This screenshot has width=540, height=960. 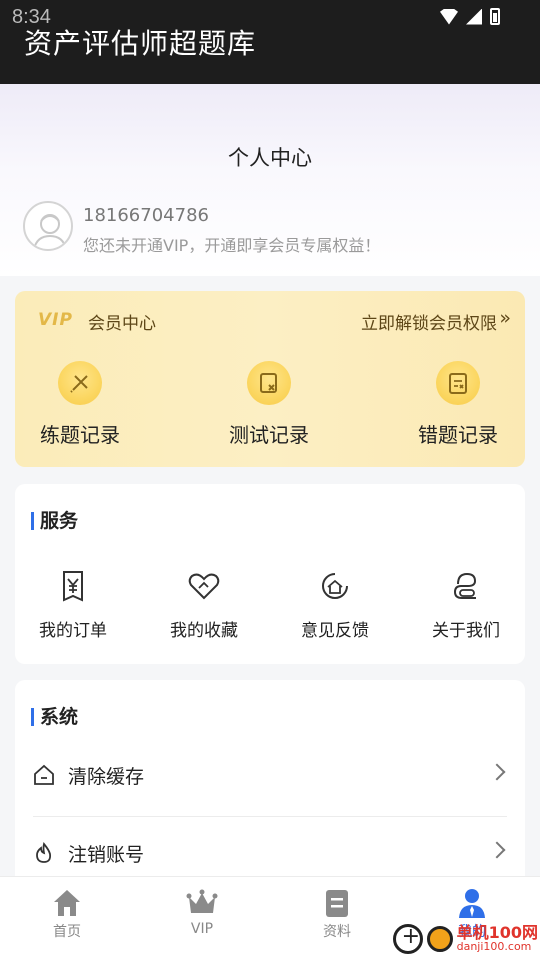 I want to click on nav-vip: VIP, so click(x=202, y=912).